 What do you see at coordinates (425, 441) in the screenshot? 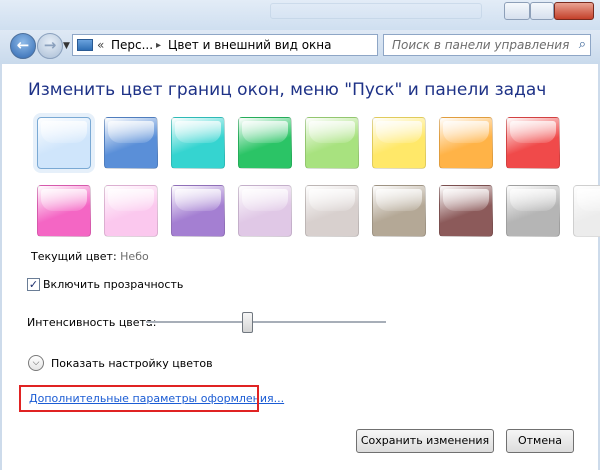
I see `save-changes-button: Сохранить изменения` at bounding box center [425, 441].